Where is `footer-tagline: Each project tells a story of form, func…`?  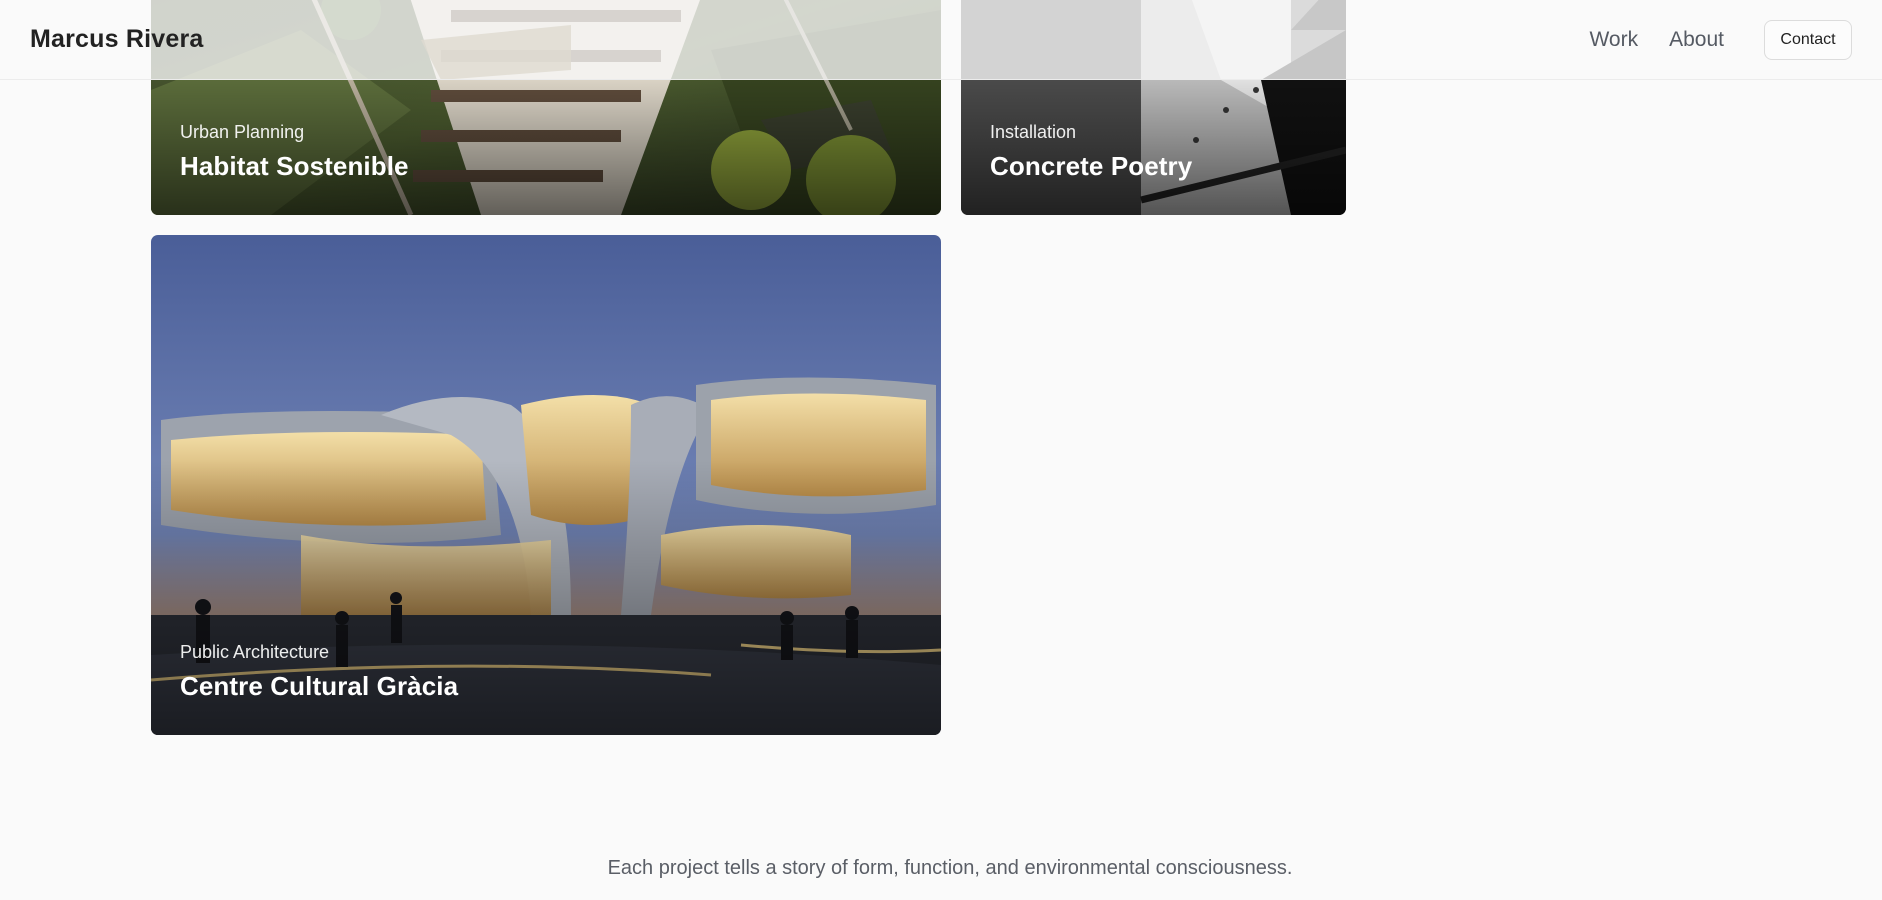
footer-tagline: Each project tells a story of form, func… is located at coordinates (950, 868).